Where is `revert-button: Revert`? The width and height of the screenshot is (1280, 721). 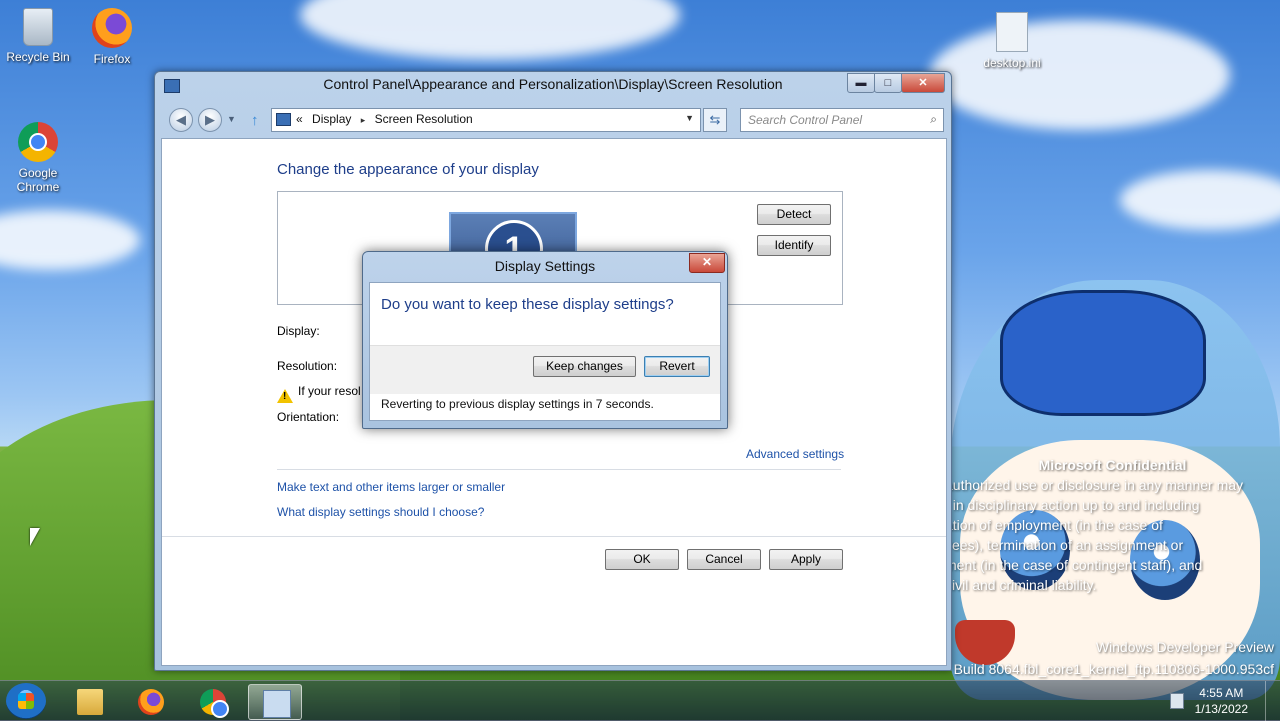
revert-button: Revert is located at coordinates (677, 366).